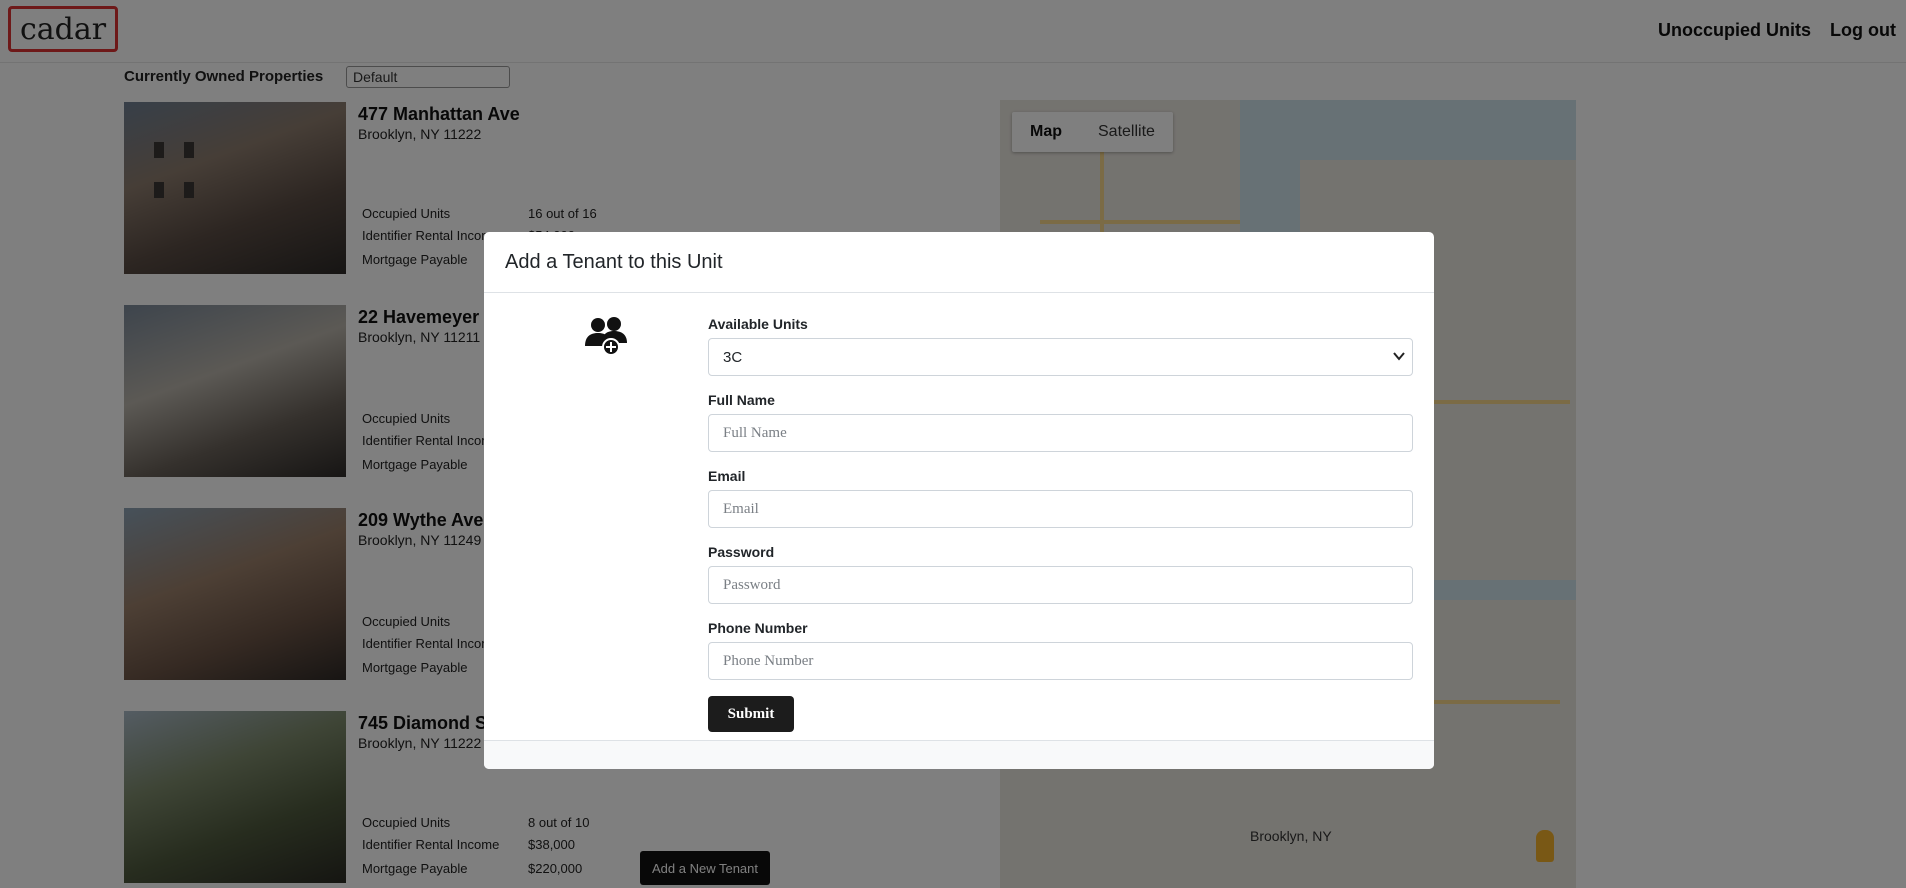 This screenshot has height=888, width=1906. Describe the element at coordinates (751, 714) in the screenshot. I see `submit-button: Submit` at that location.